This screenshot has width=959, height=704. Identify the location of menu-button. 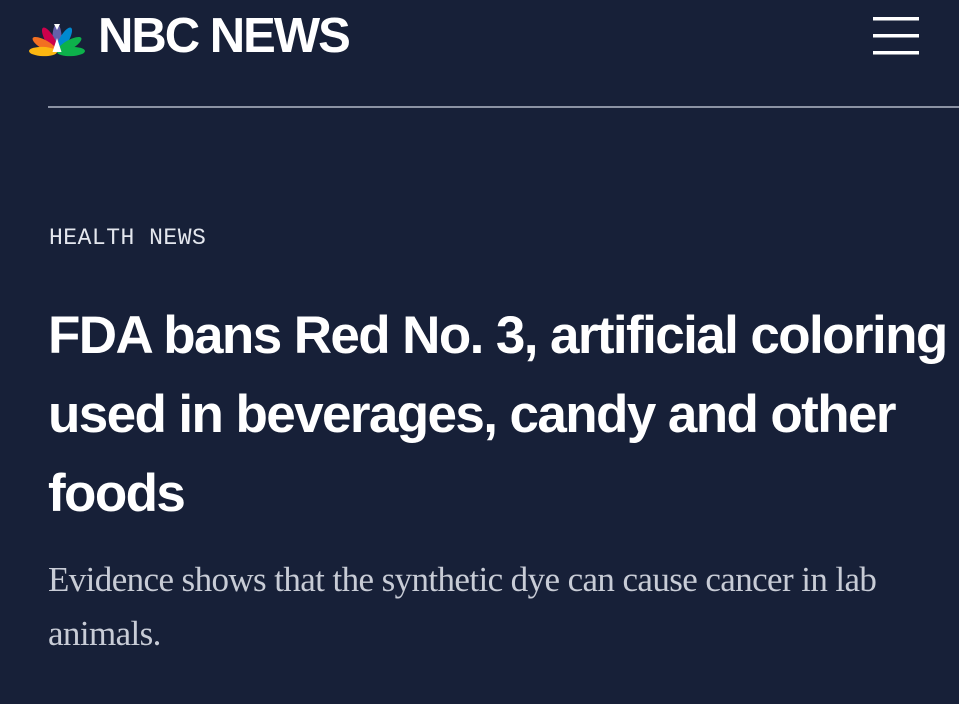
(897, 36).